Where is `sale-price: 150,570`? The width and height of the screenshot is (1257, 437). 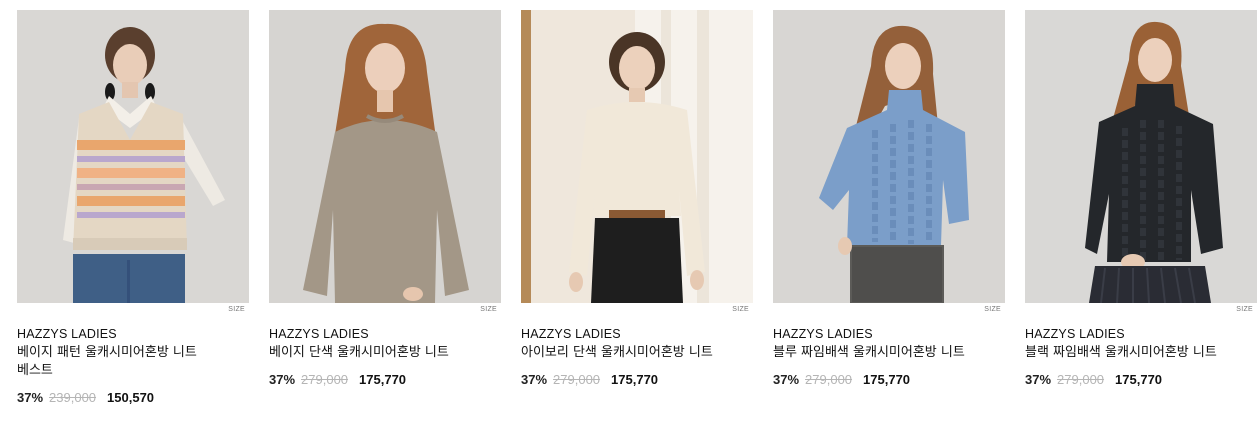
sale-price: 150,570 is located at coordinates (131, 397).